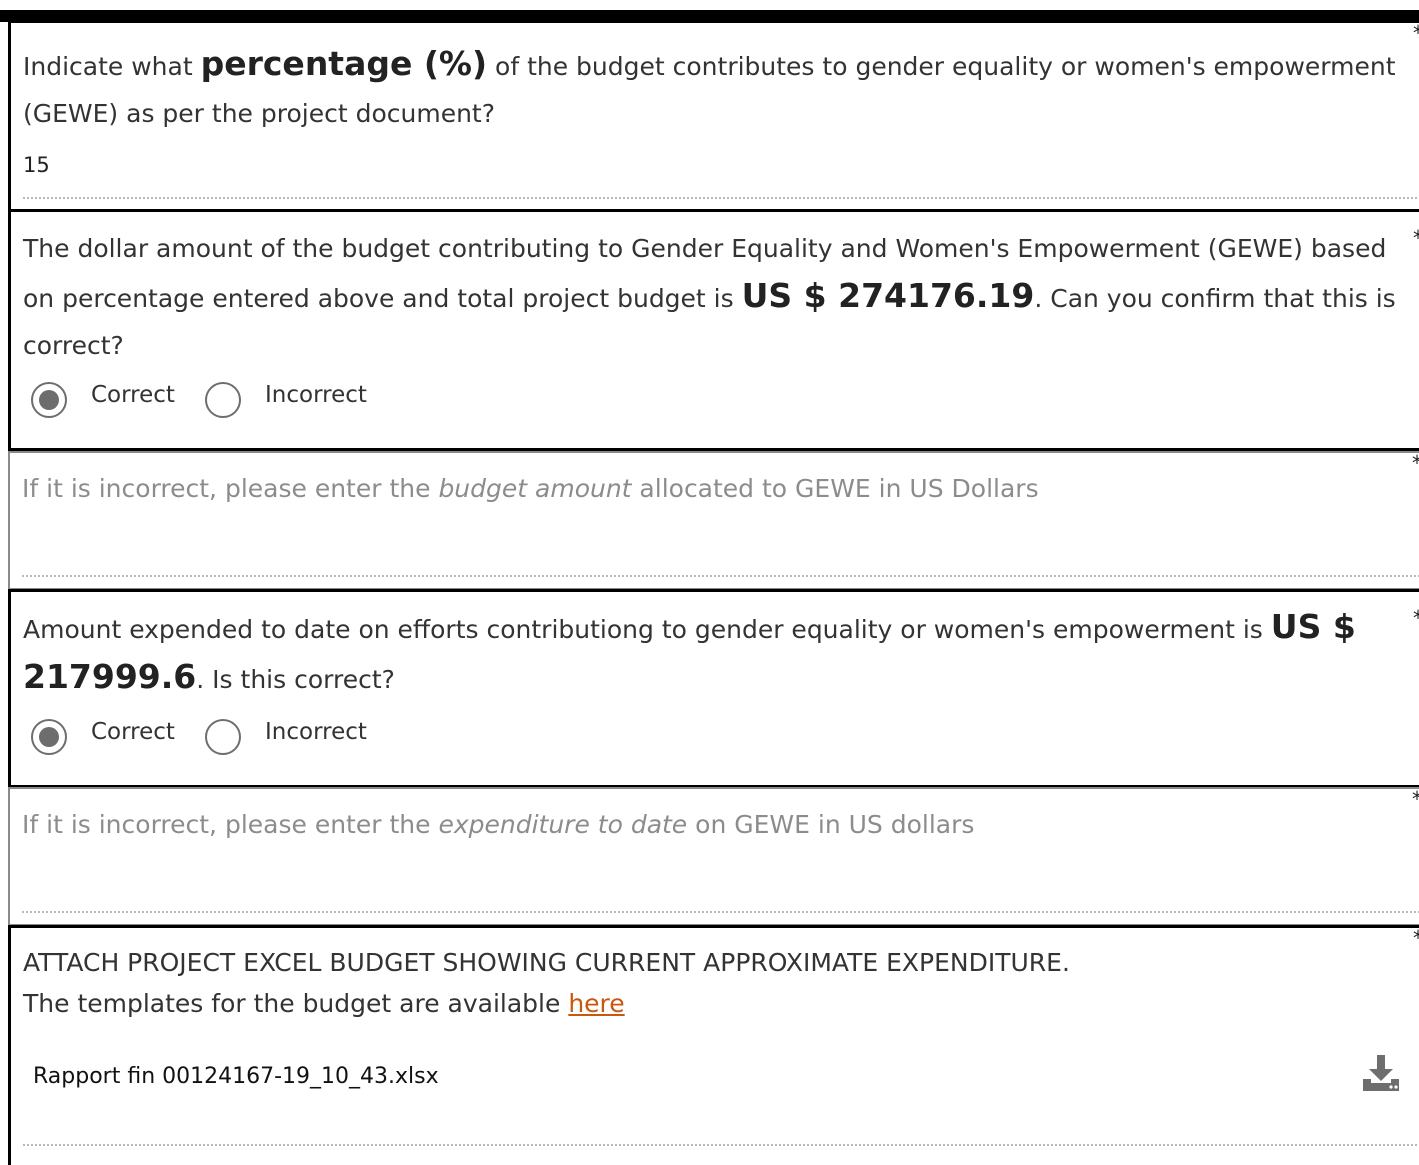 The width and height of the screenshot is (1419, 1165). What do you see at coordinates (717, 887) in the screenshot?
I see `expenditure-amount-input` at bounding box center [717, 887].